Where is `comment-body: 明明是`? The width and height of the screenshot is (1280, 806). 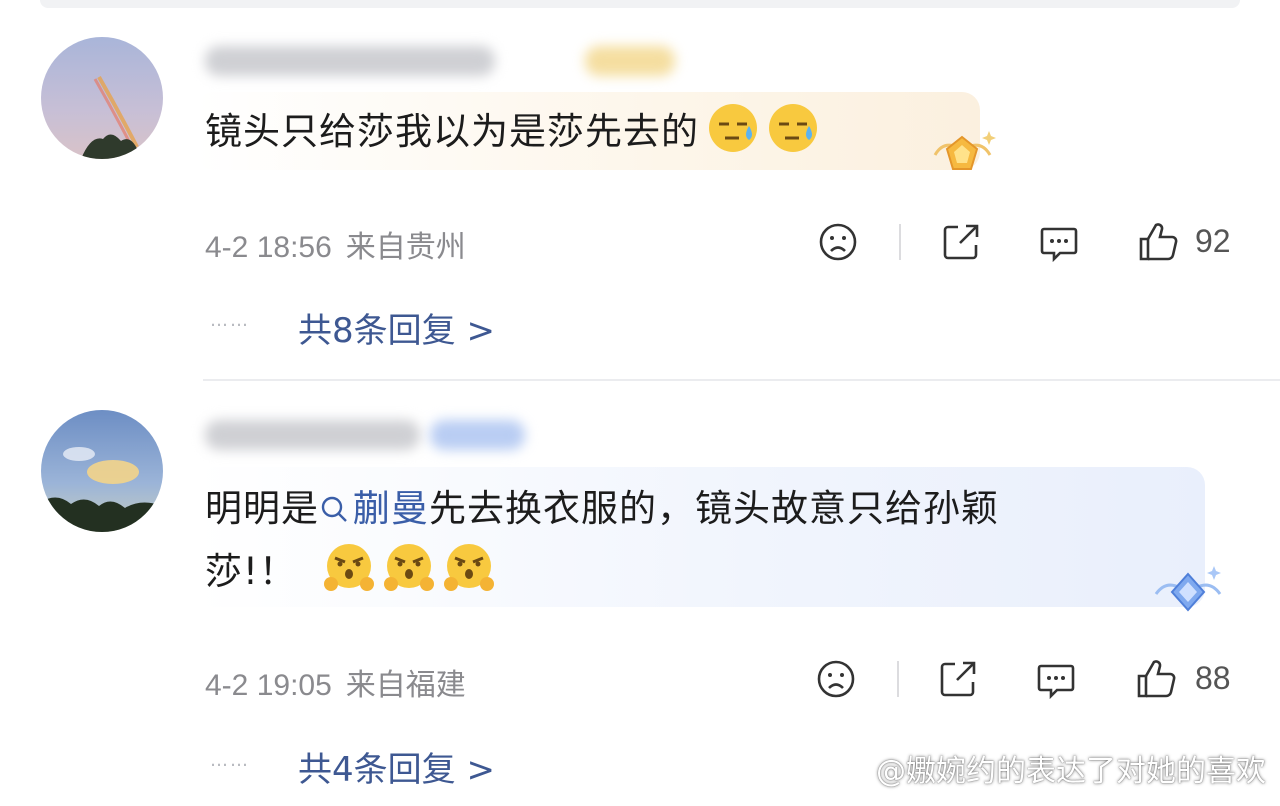
comment-body: 明明是 is located at coordinates (262, 508).